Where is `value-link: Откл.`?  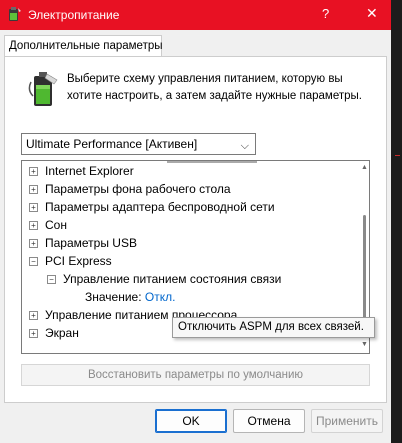
value-link: Откл. is located at coordinates (160, 297).